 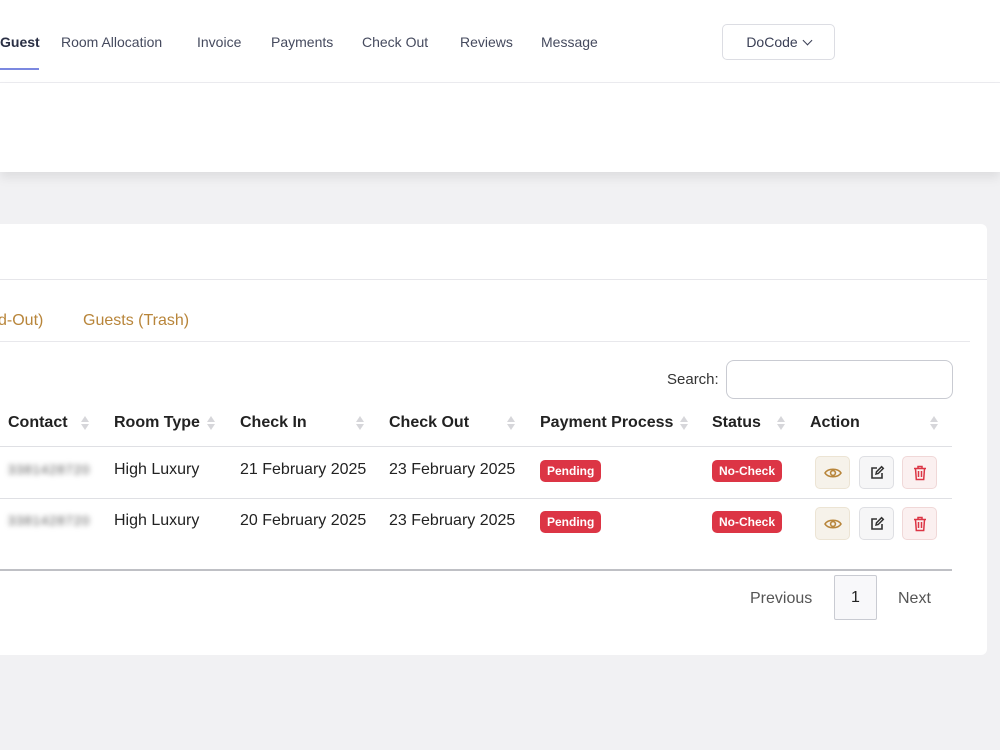 What do you see at coordinates (486, 42) in the screenshot?
I see `nav-item-reviews: Reviews` at bounding box center [486, 42].